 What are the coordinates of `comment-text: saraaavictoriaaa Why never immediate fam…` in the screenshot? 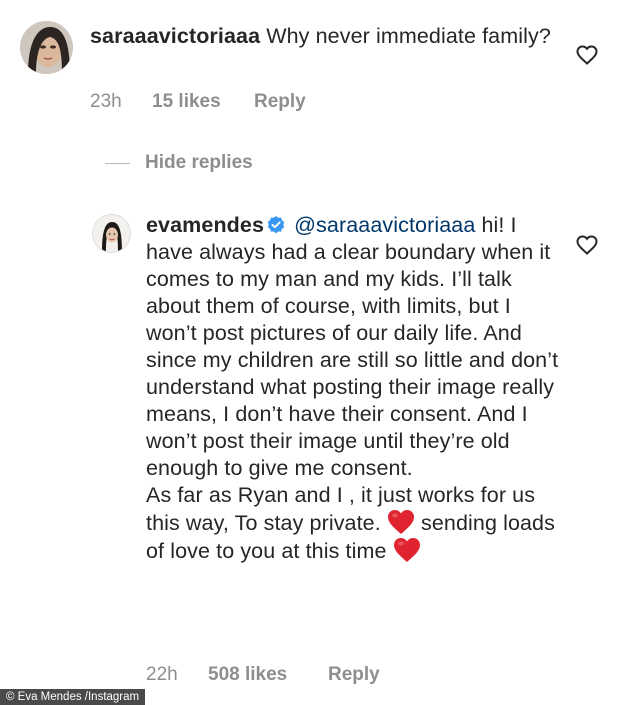 It's located at (330, 36).